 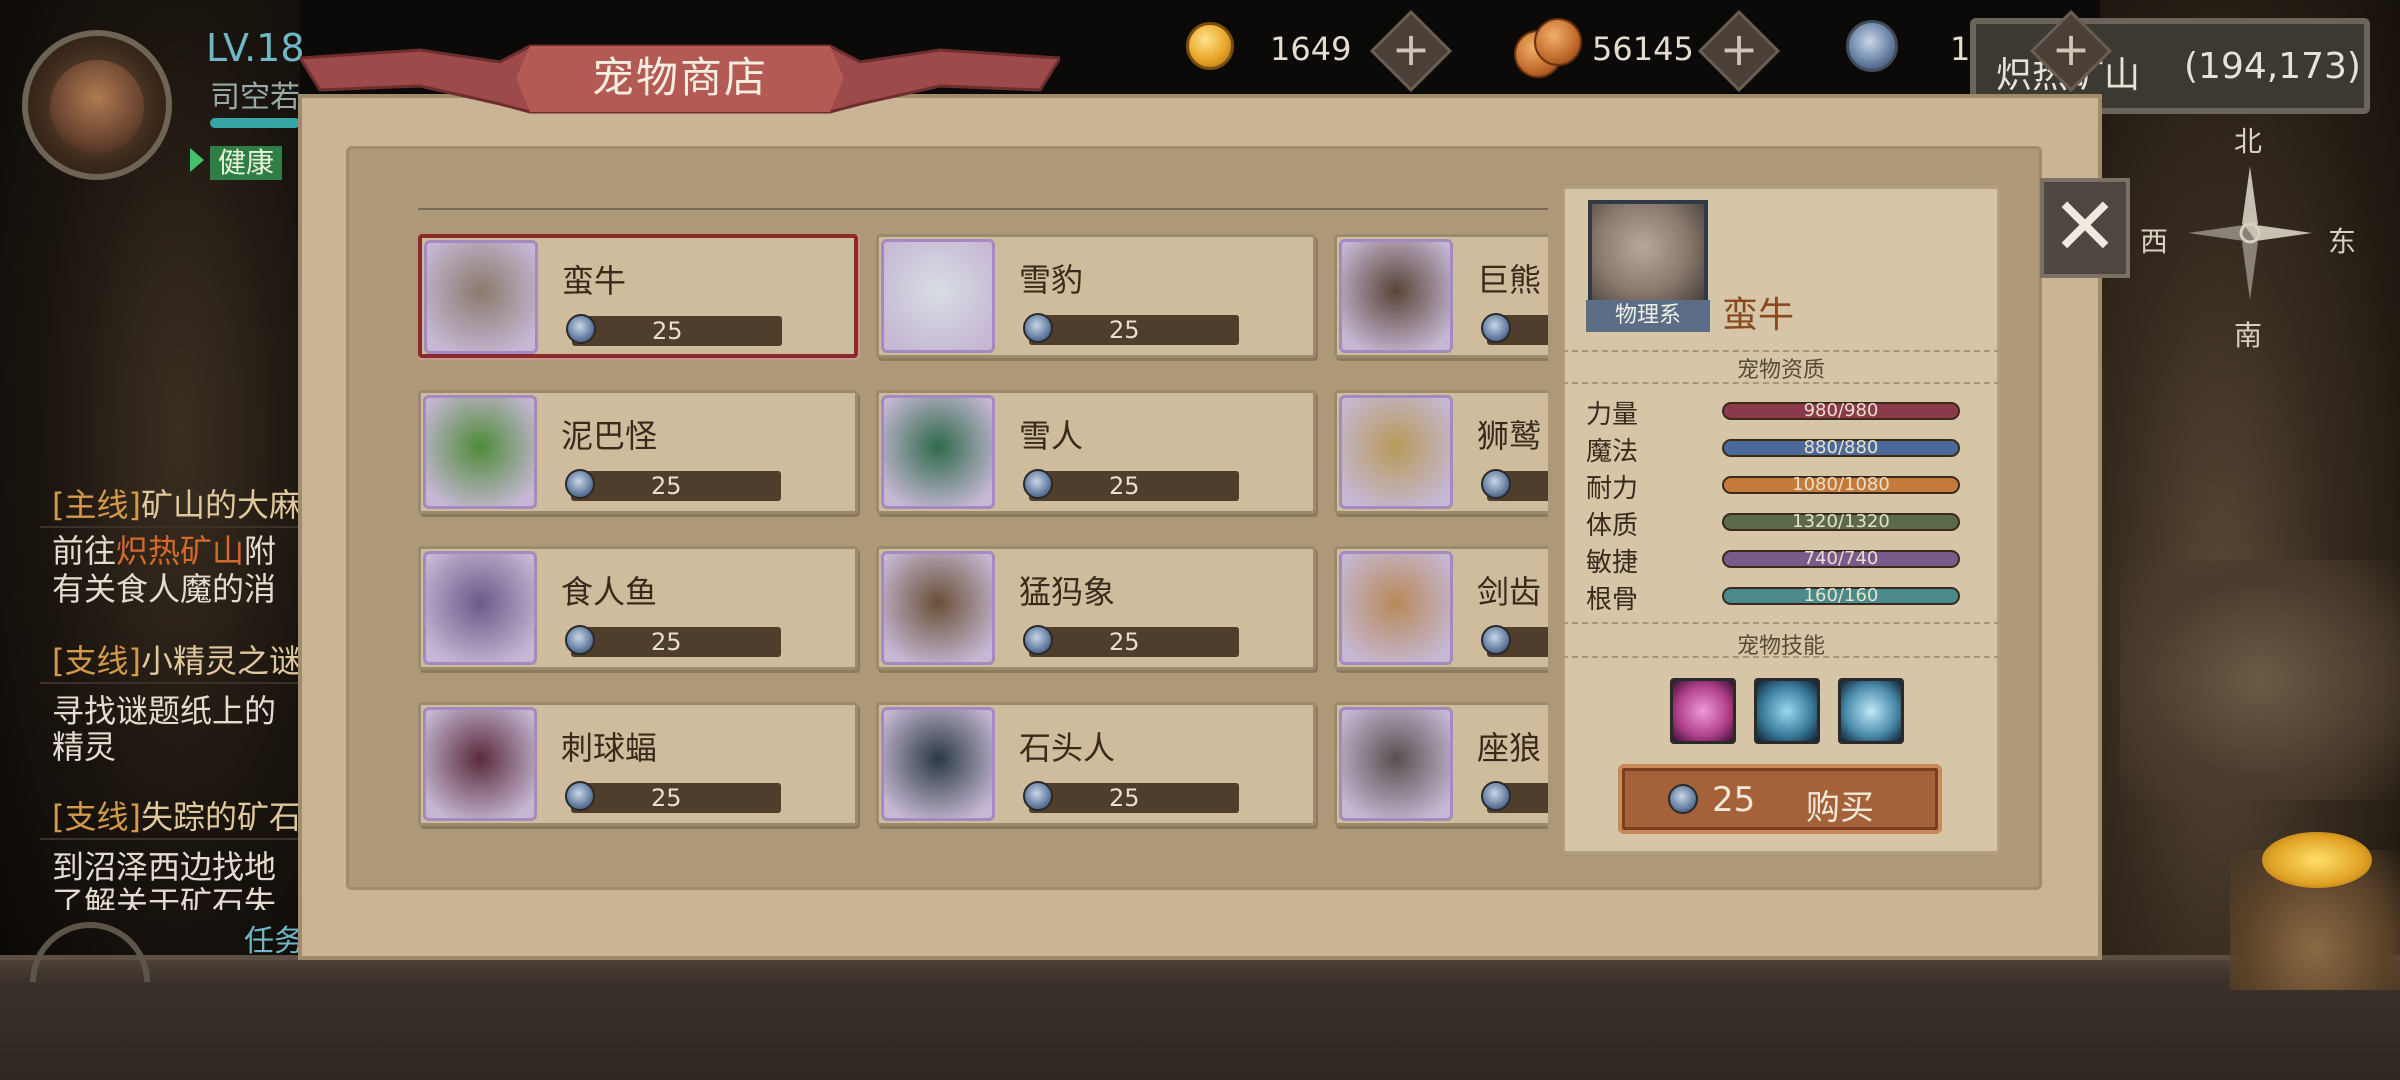 What do you see at coordinates (2248, 141) in the screenshot?
I see `compass-north: 北` at bounding box center [2248, 141].